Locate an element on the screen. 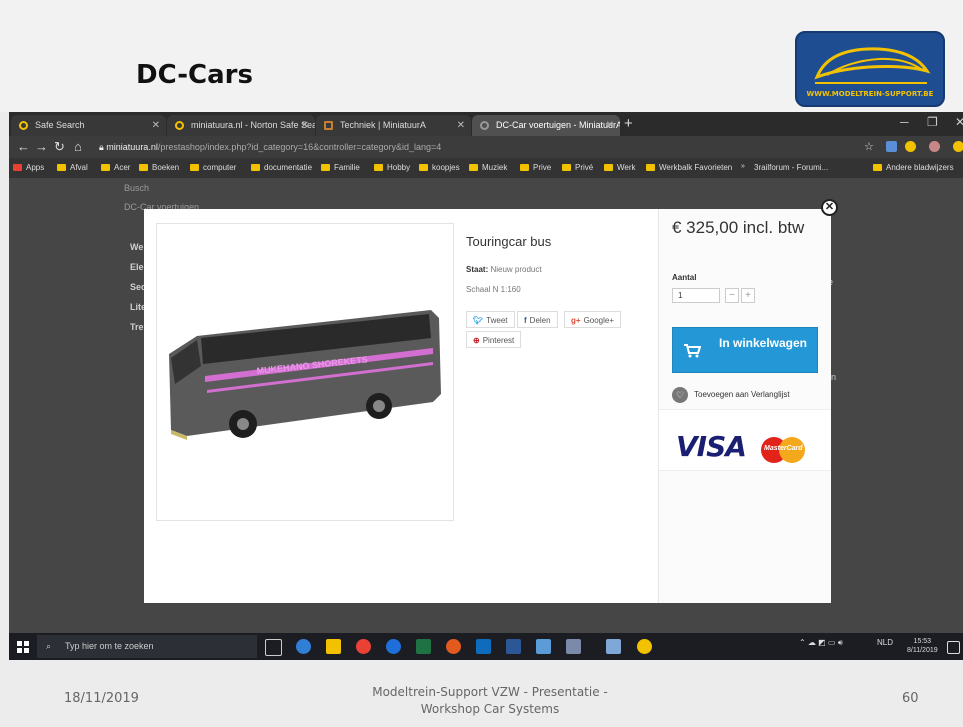  new-tab-button: + is located at coordinates (628, 124).